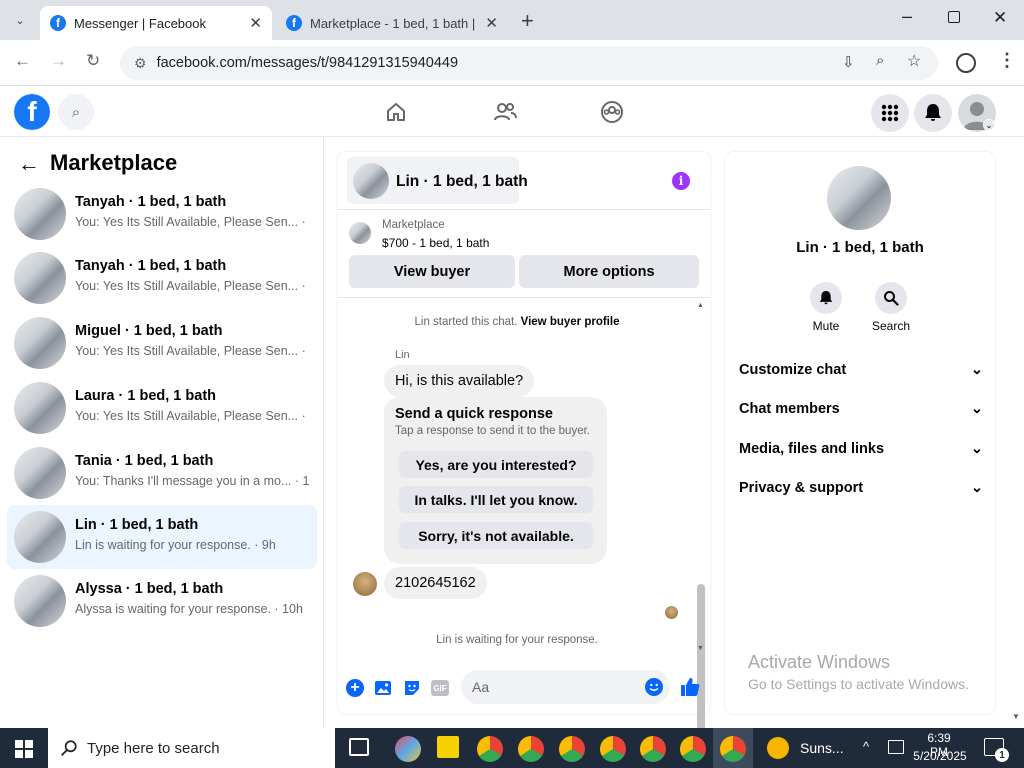  What do you see at coordinates (700, 648) in the screenshot?
I see `scroll-down-icon: ▼` at bounding box center [700, 648].